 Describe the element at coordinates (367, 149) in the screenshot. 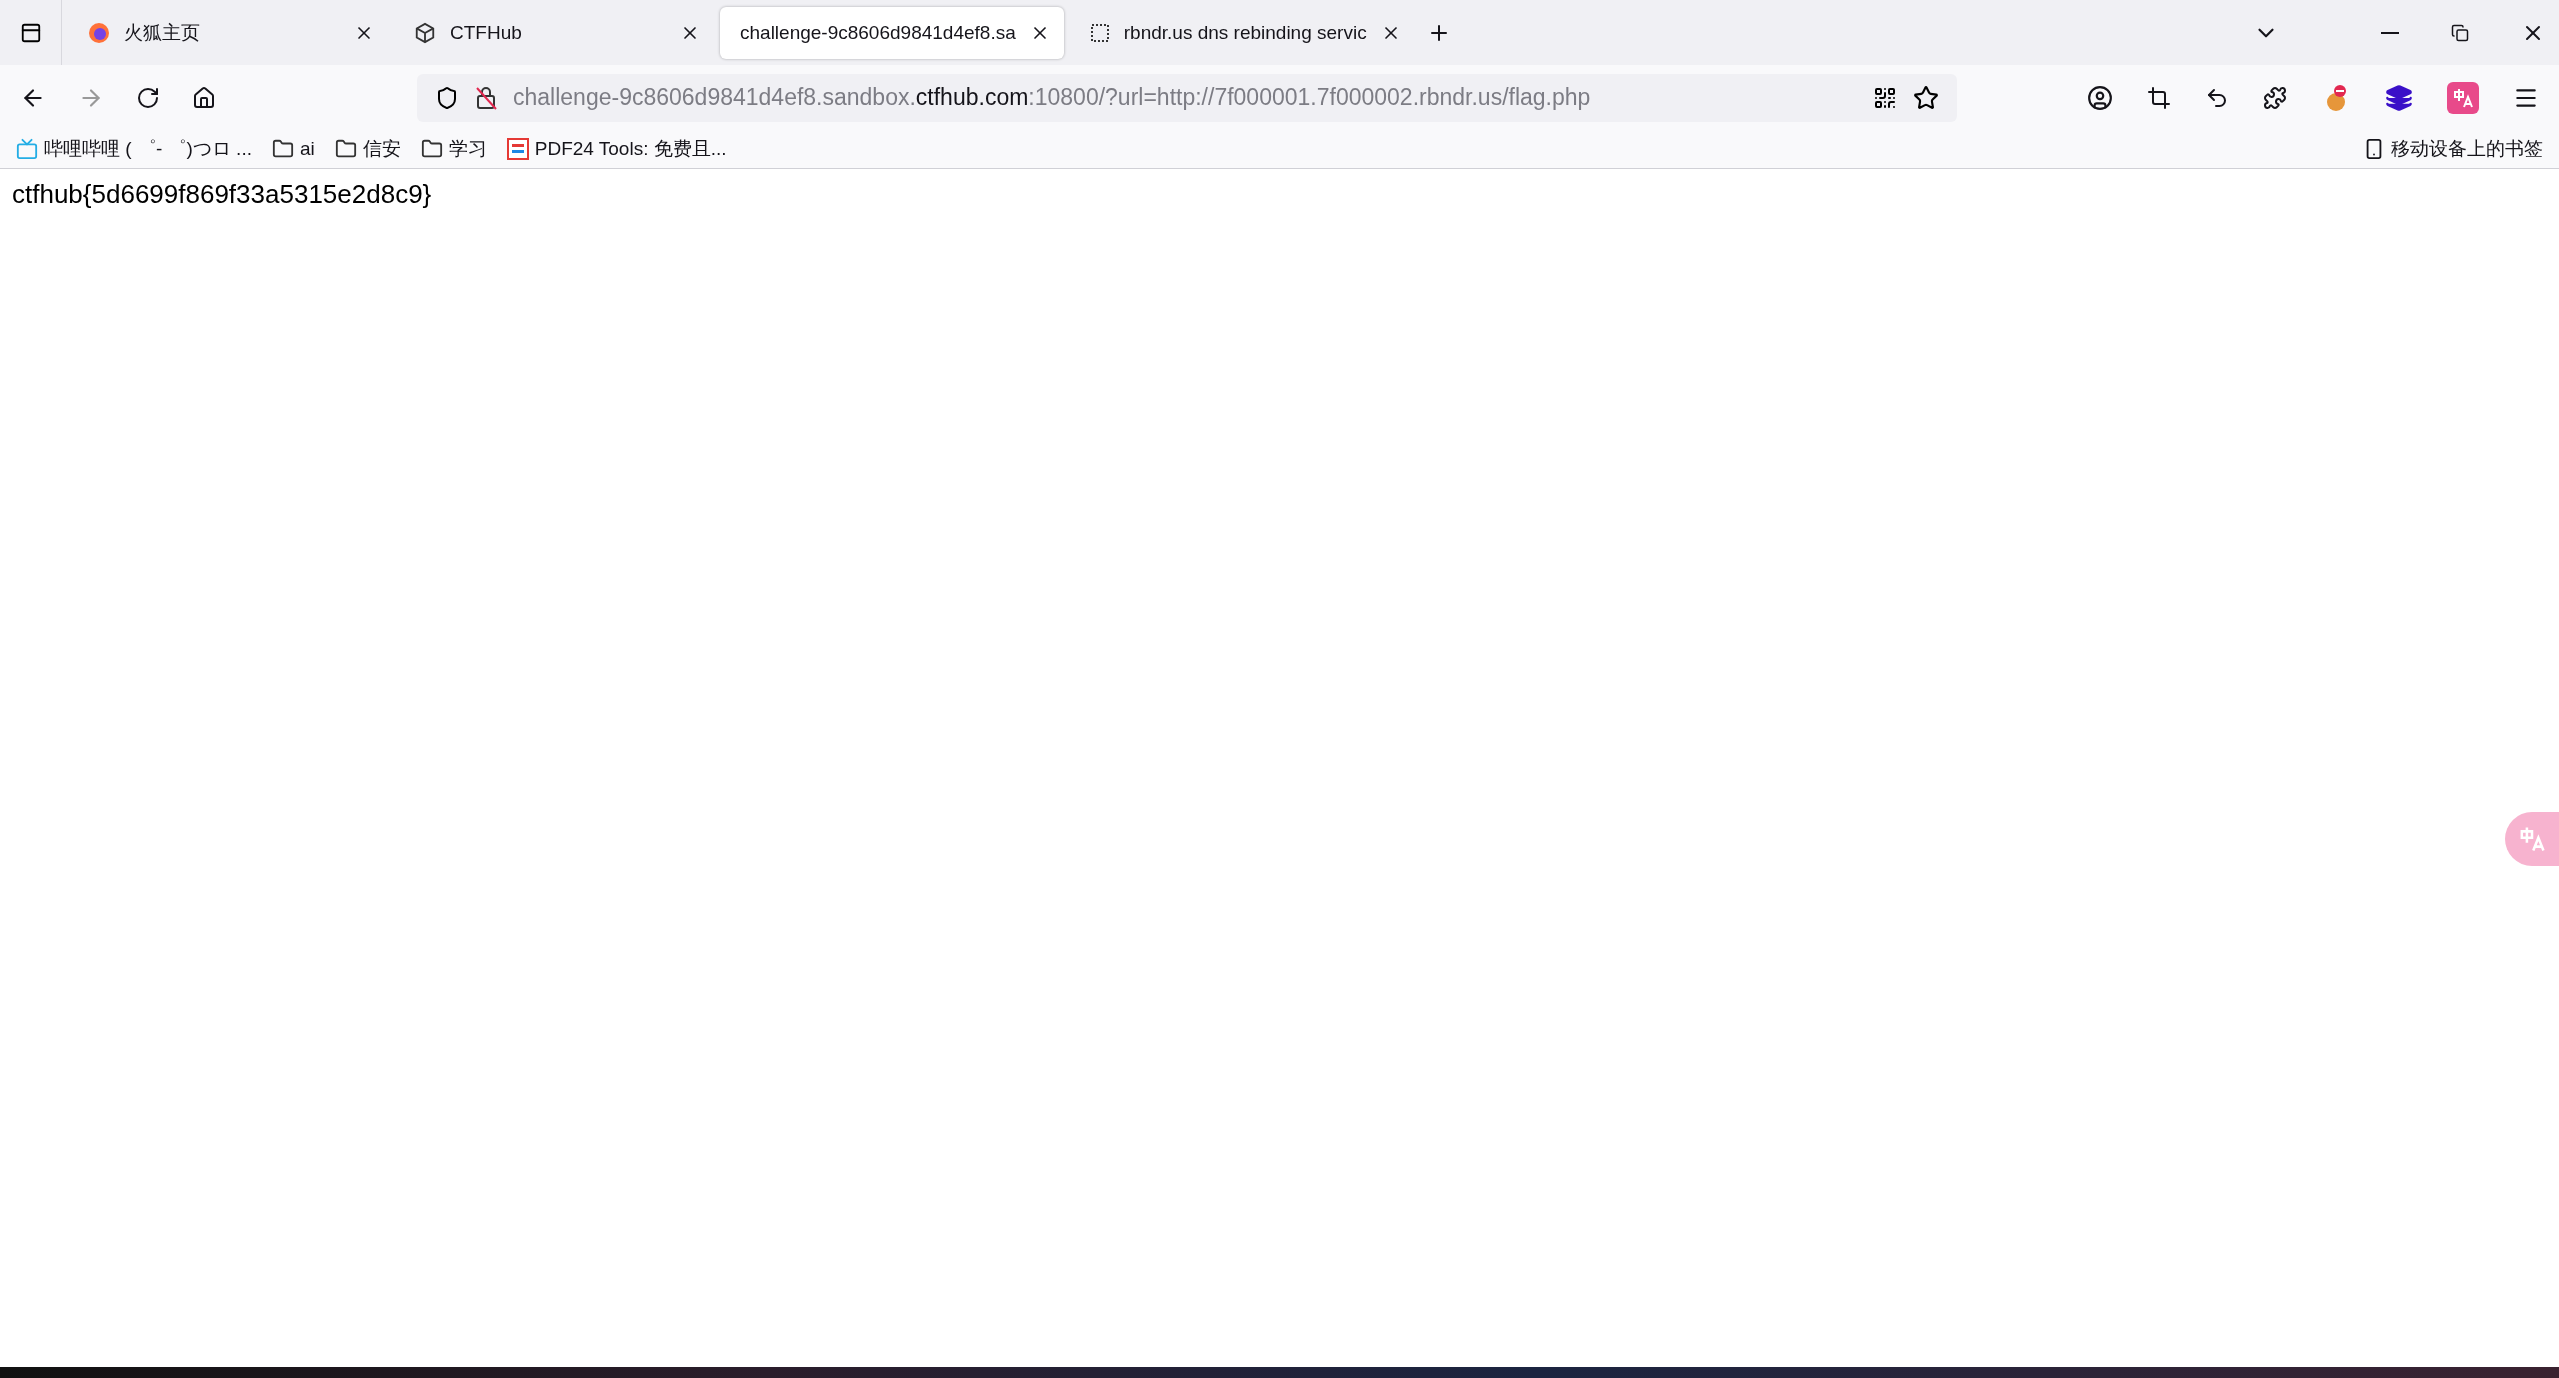

I see `bookmark-link: 信安` at that location.